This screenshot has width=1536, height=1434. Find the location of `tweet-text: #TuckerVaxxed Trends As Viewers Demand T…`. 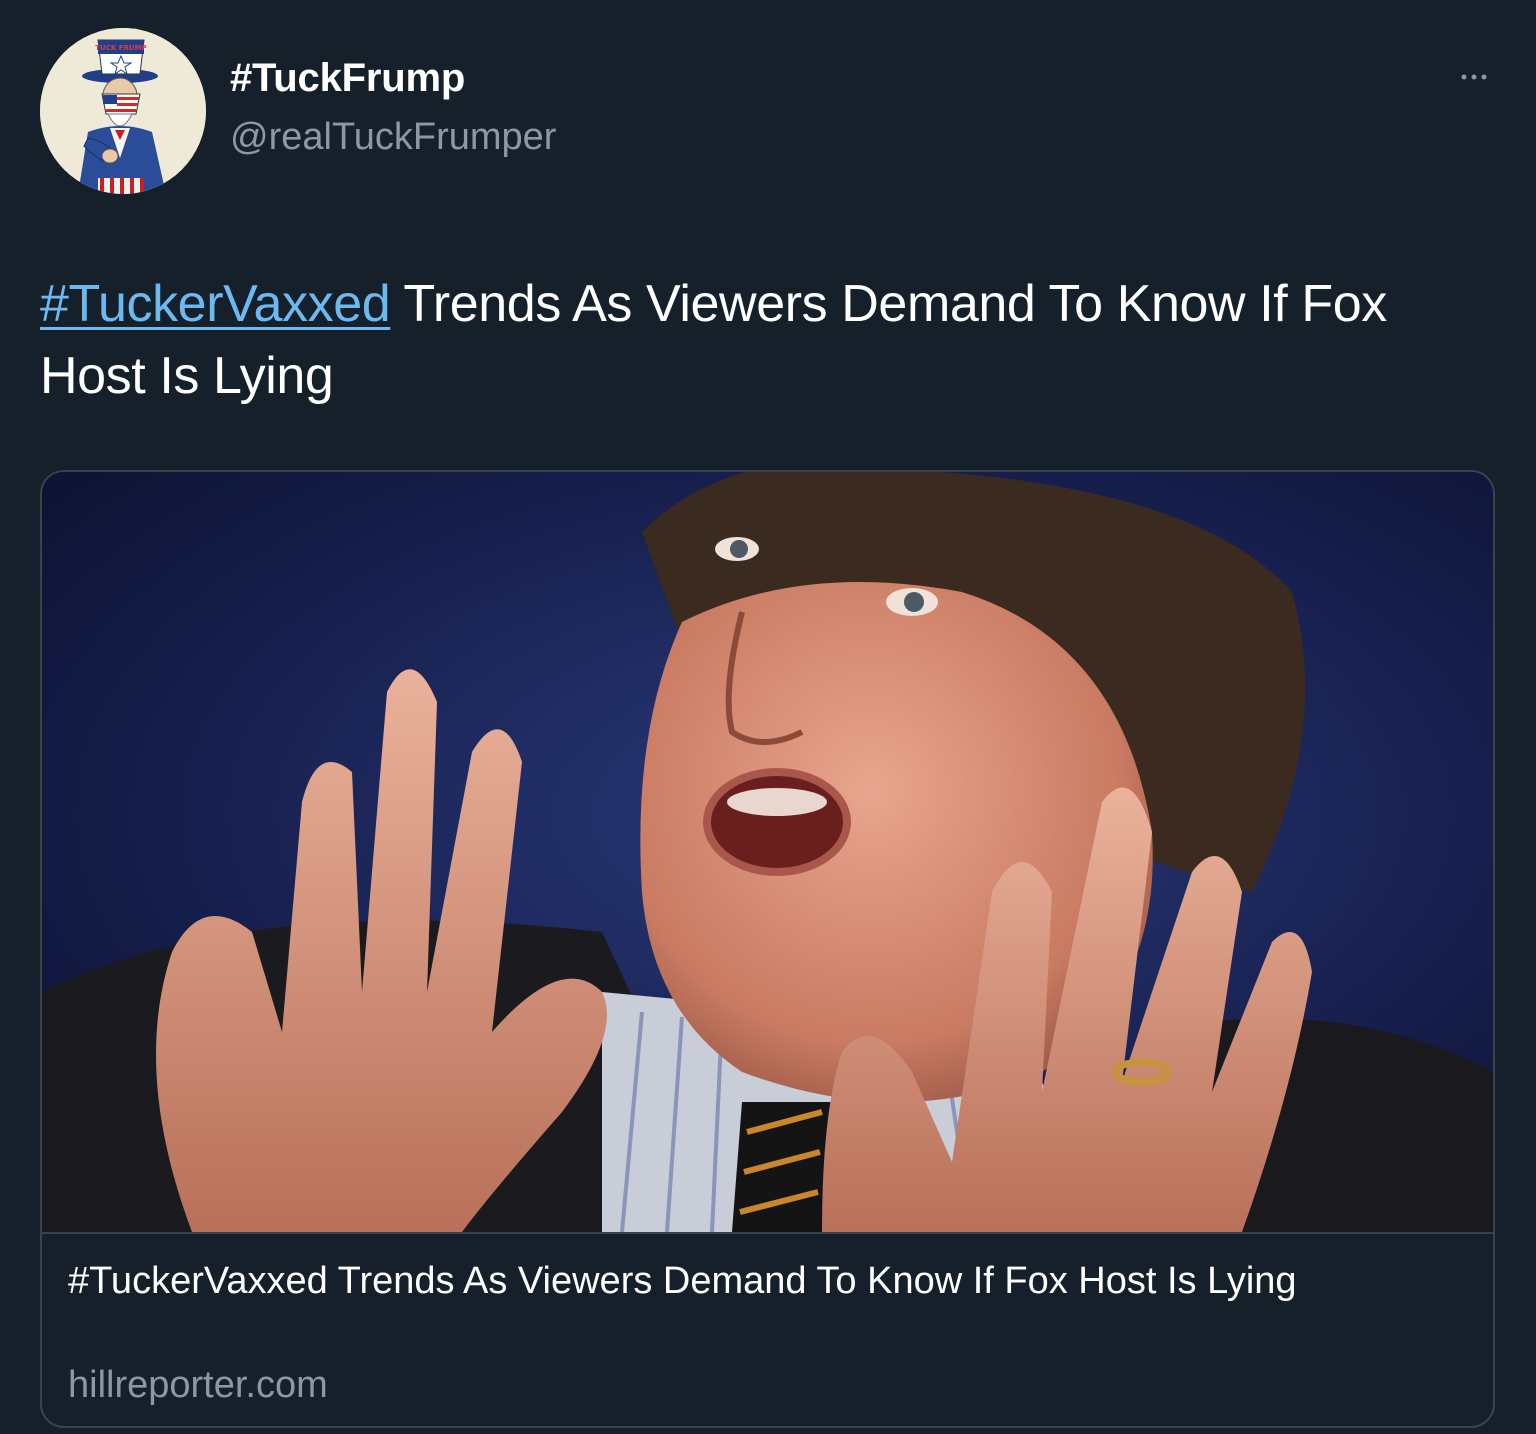

tweet-text: #TuckerVaxxed Trends As Viewers Demand T… is located at coordinates (760, 340).